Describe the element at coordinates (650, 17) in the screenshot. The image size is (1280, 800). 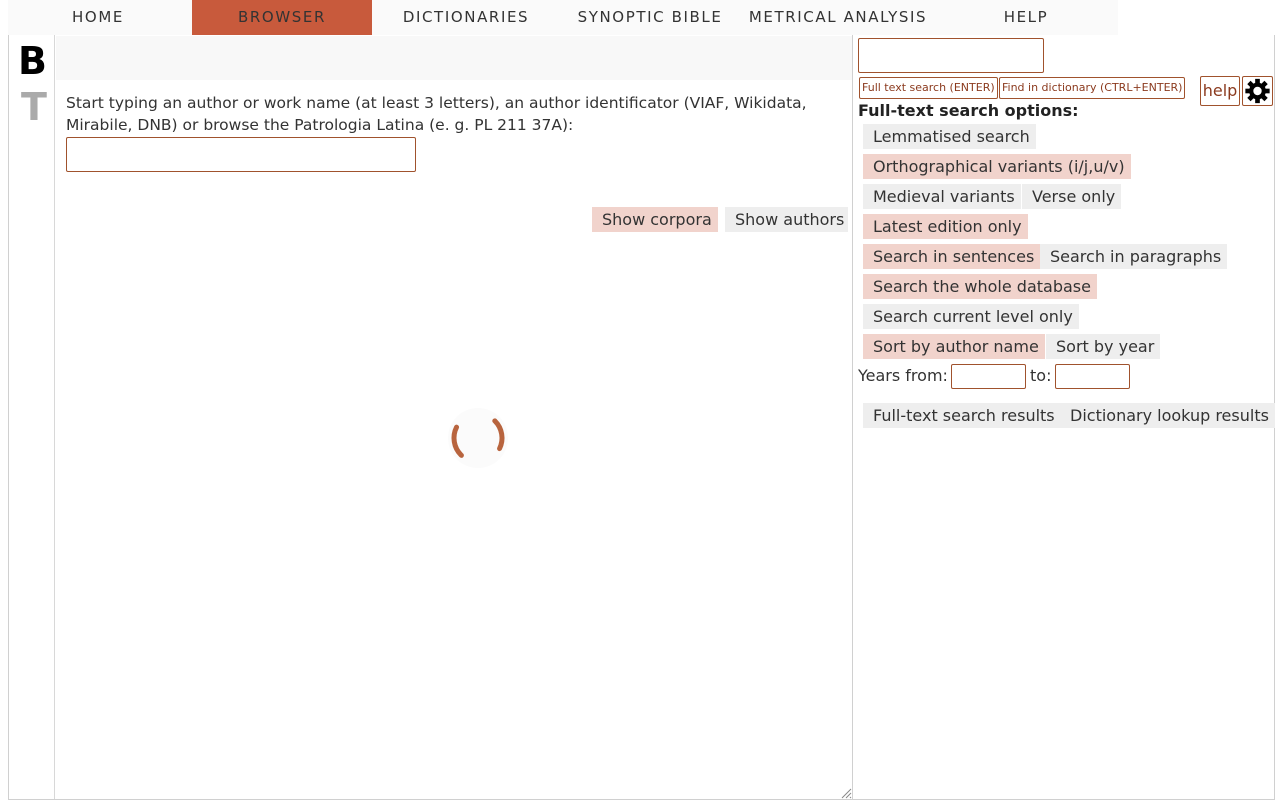
I see `nav-synoptic-bible: SYNOPTIC BIBLE` at that location.